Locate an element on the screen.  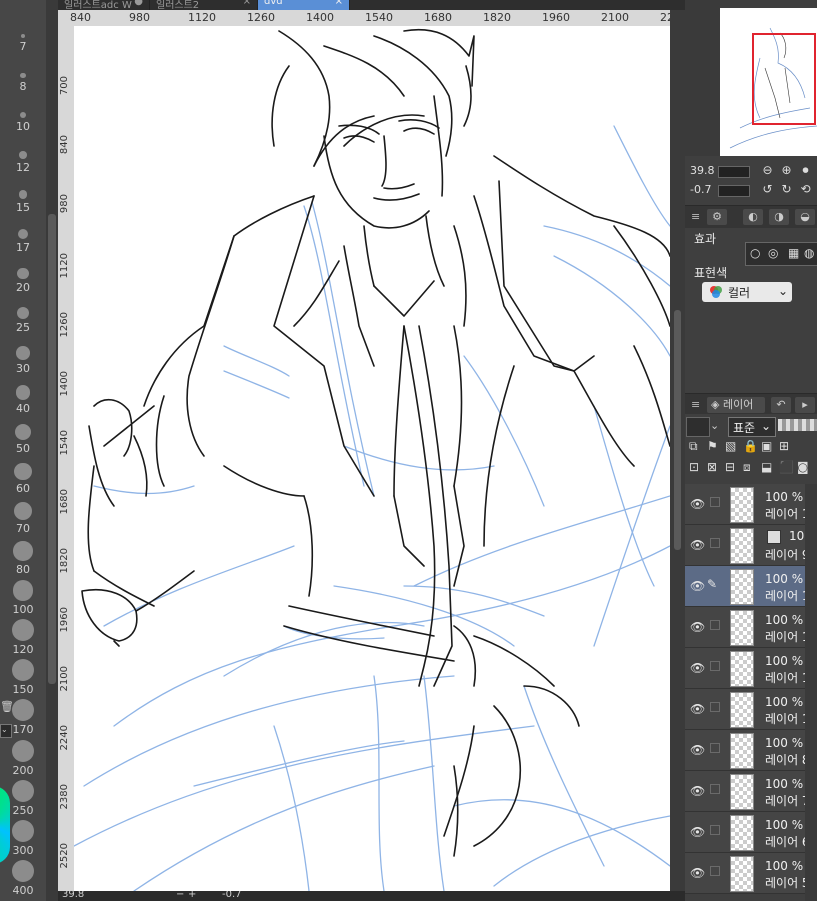
layer-row: 👁100 %레이어 9 is located at coordinates (751, 545).